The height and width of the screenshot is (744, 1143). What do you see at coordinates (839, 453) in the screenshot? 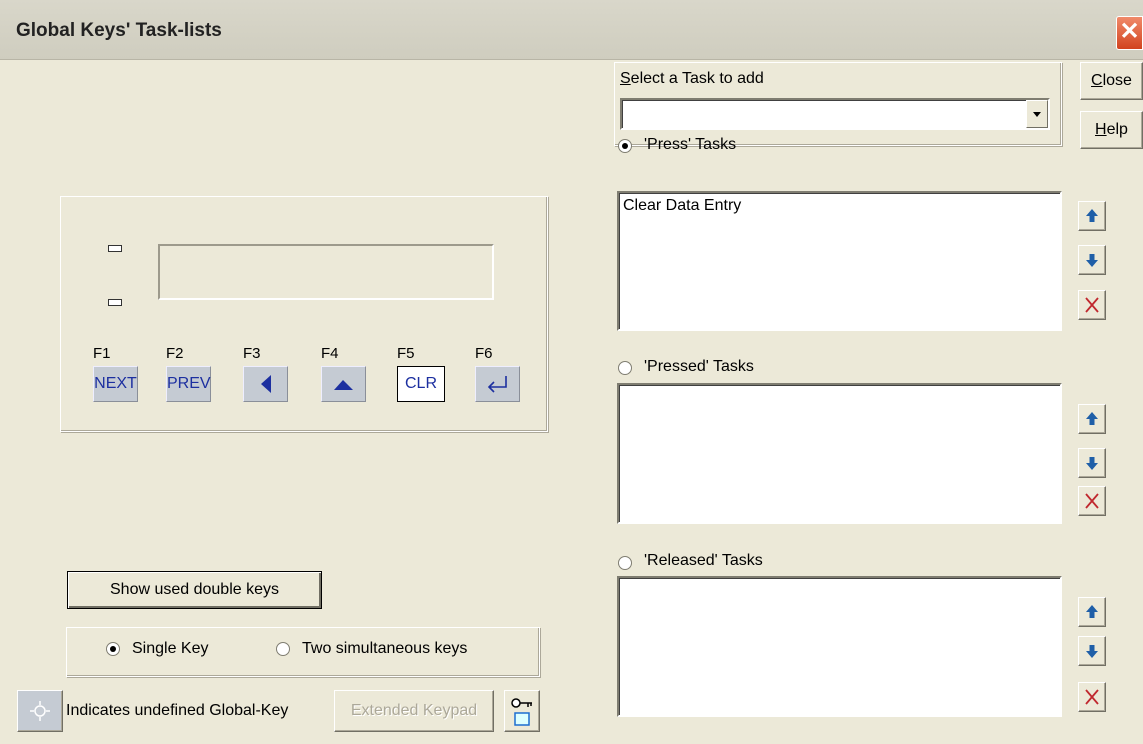
I see `pressed-tasks-list` at bounding box center [839, 453].